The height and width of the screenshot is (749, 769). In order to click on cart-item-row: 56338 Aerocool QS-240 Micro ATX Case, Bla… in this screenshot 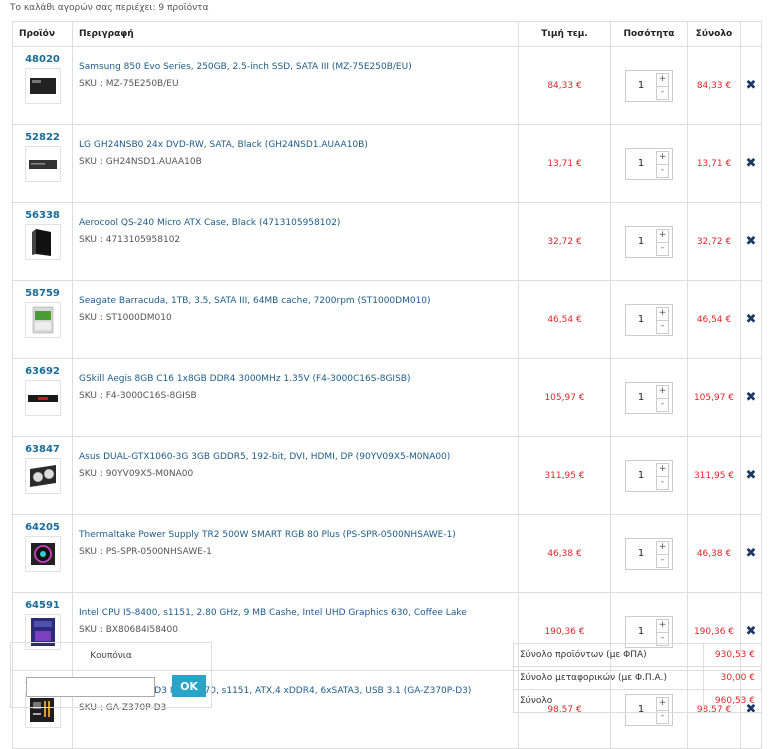, I will do `click(387, 241)`.